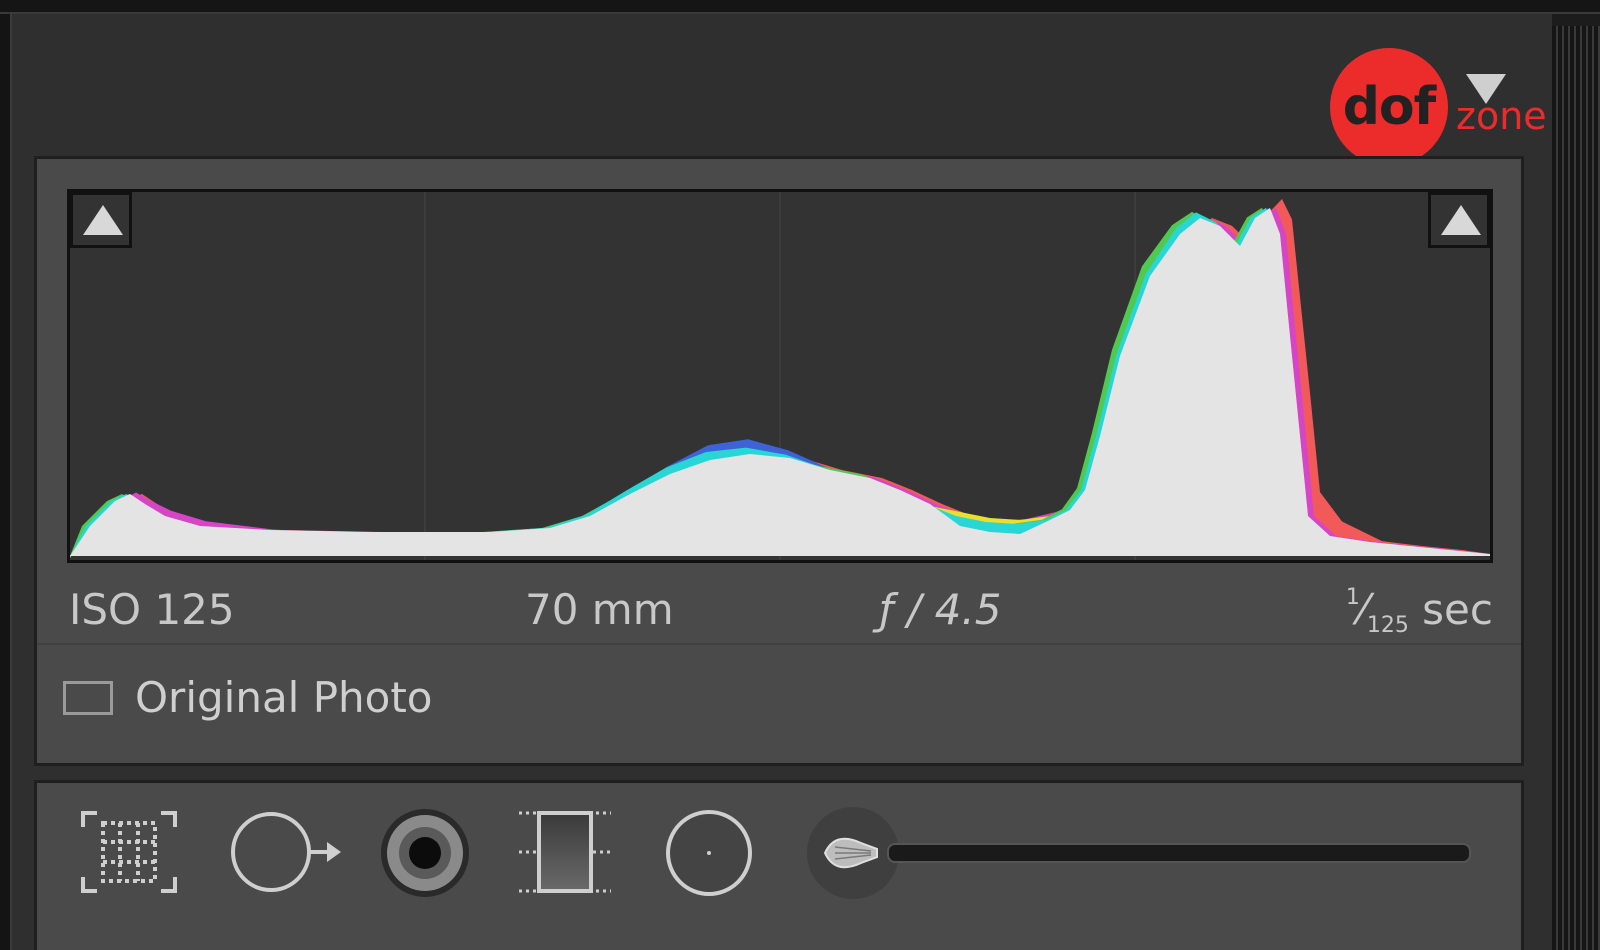 This screenshot has height=950, width=1600. What do you see at coordinates (1501, 116) in the screenshot?
I see `logo-side-text: zone` at bounding box center [1501, 116].